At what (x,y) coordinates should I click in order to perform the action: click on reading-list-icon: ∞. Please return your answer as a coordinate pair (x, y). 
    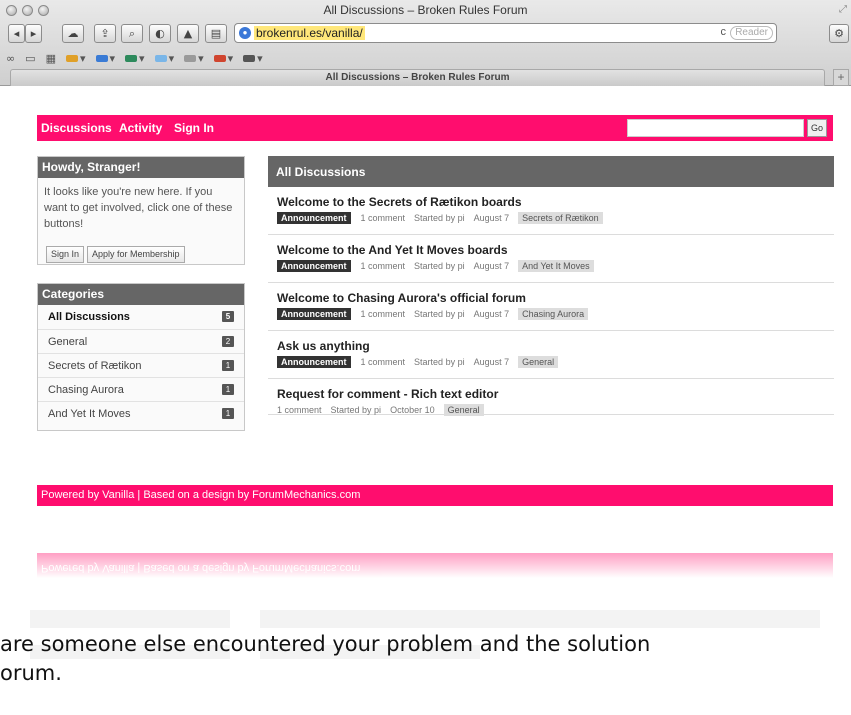
    Looking at the image, I should click on (10, 58).